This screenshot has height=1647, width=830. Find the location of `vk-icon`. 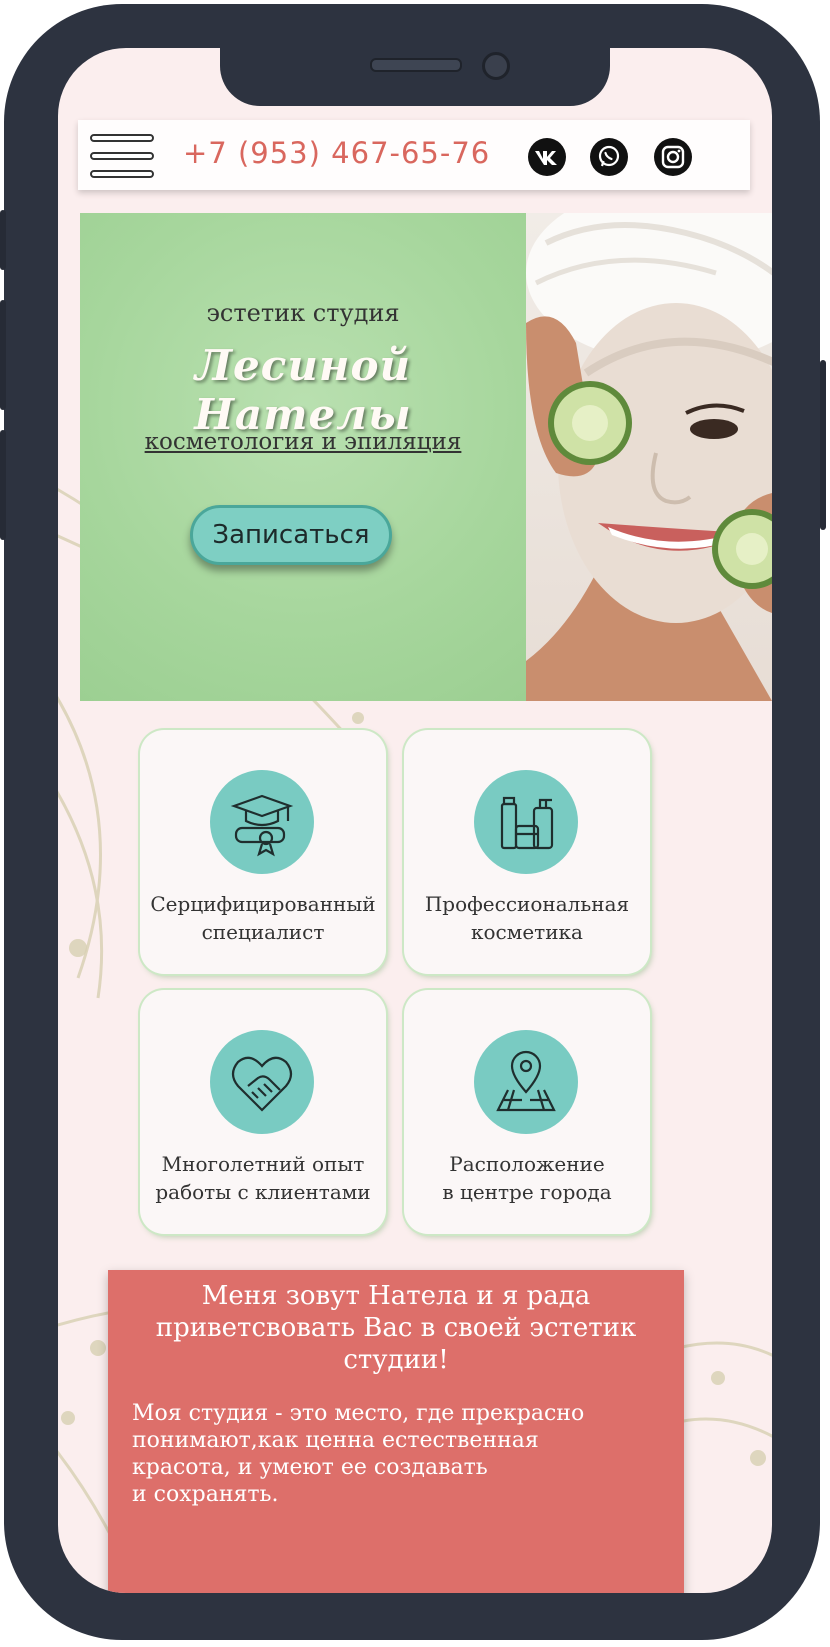

vk-icon is located at coordinates (547, 157).